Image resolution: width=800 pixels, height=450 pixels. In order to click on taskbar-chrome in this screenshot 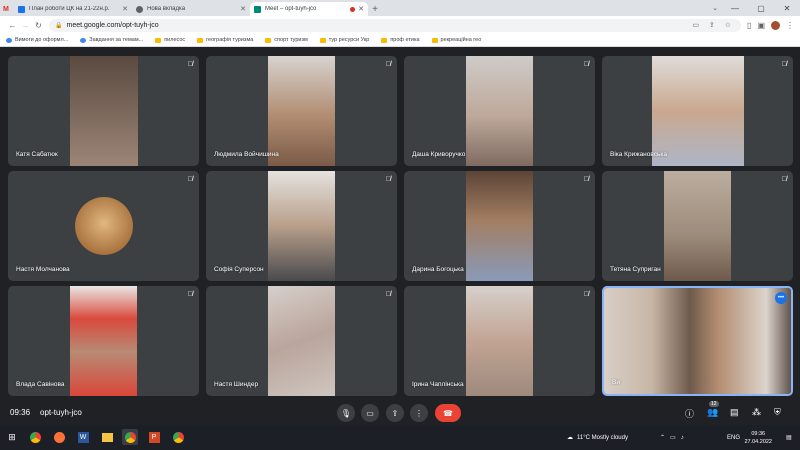, I will do `click(35, 437)`.